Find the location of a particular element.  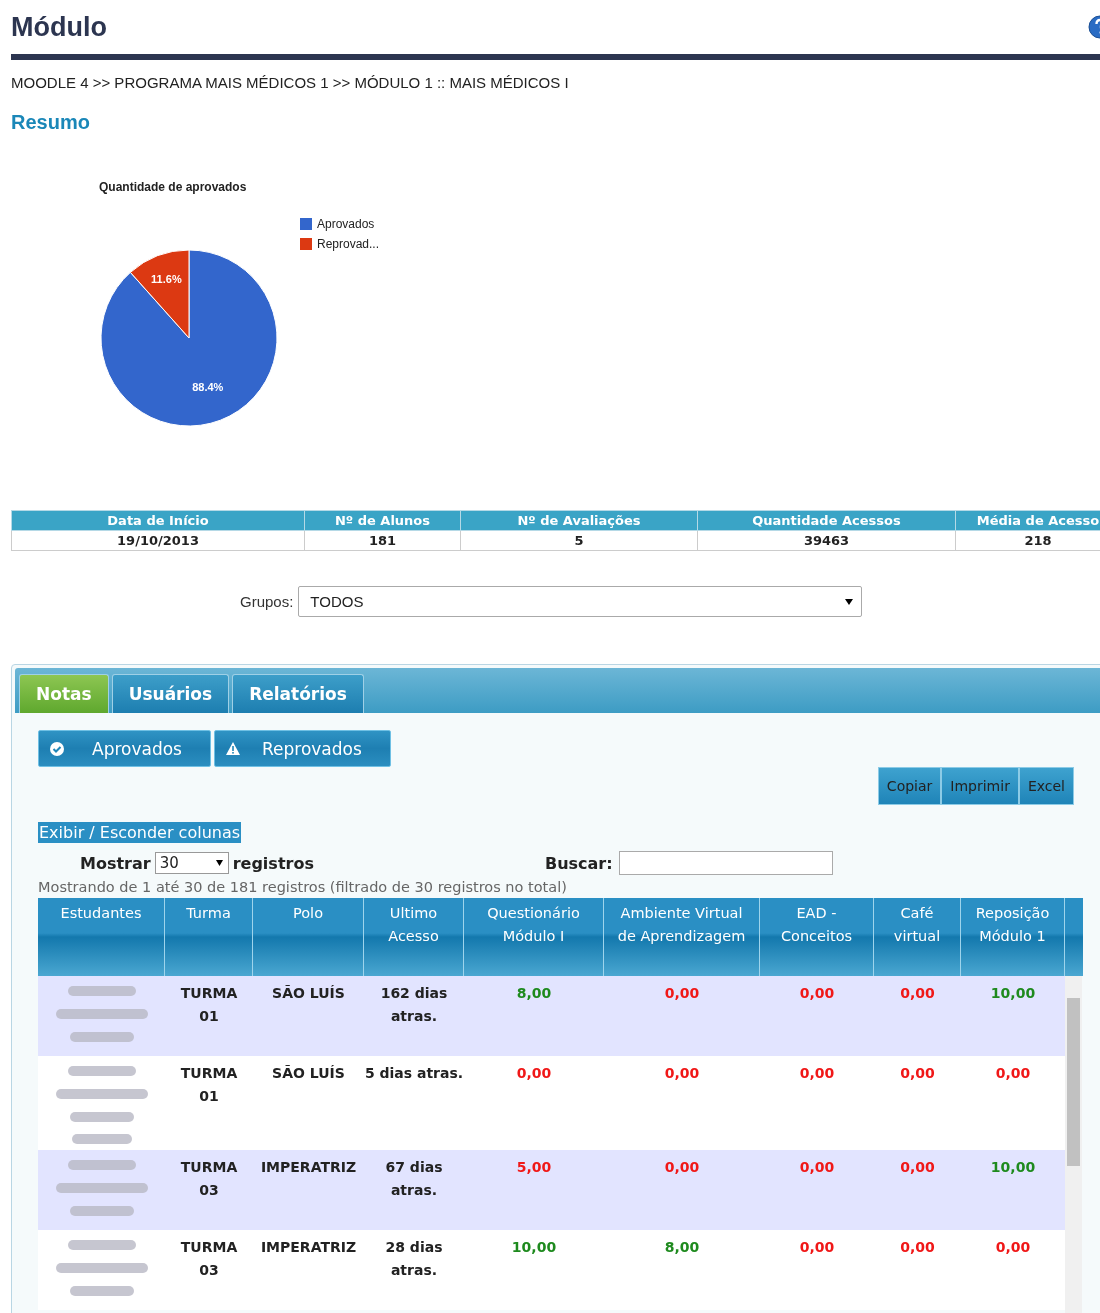

column-header: Quantidade Acessos is located at coordinates (826, 520).